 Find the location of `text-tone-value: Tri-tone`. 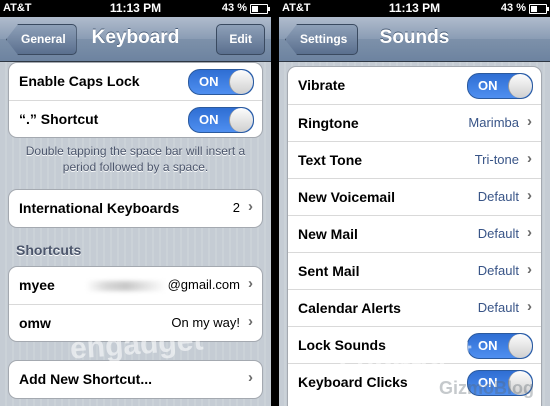

text-tone-value: Tri-tone is located at coordinates (496, 159).